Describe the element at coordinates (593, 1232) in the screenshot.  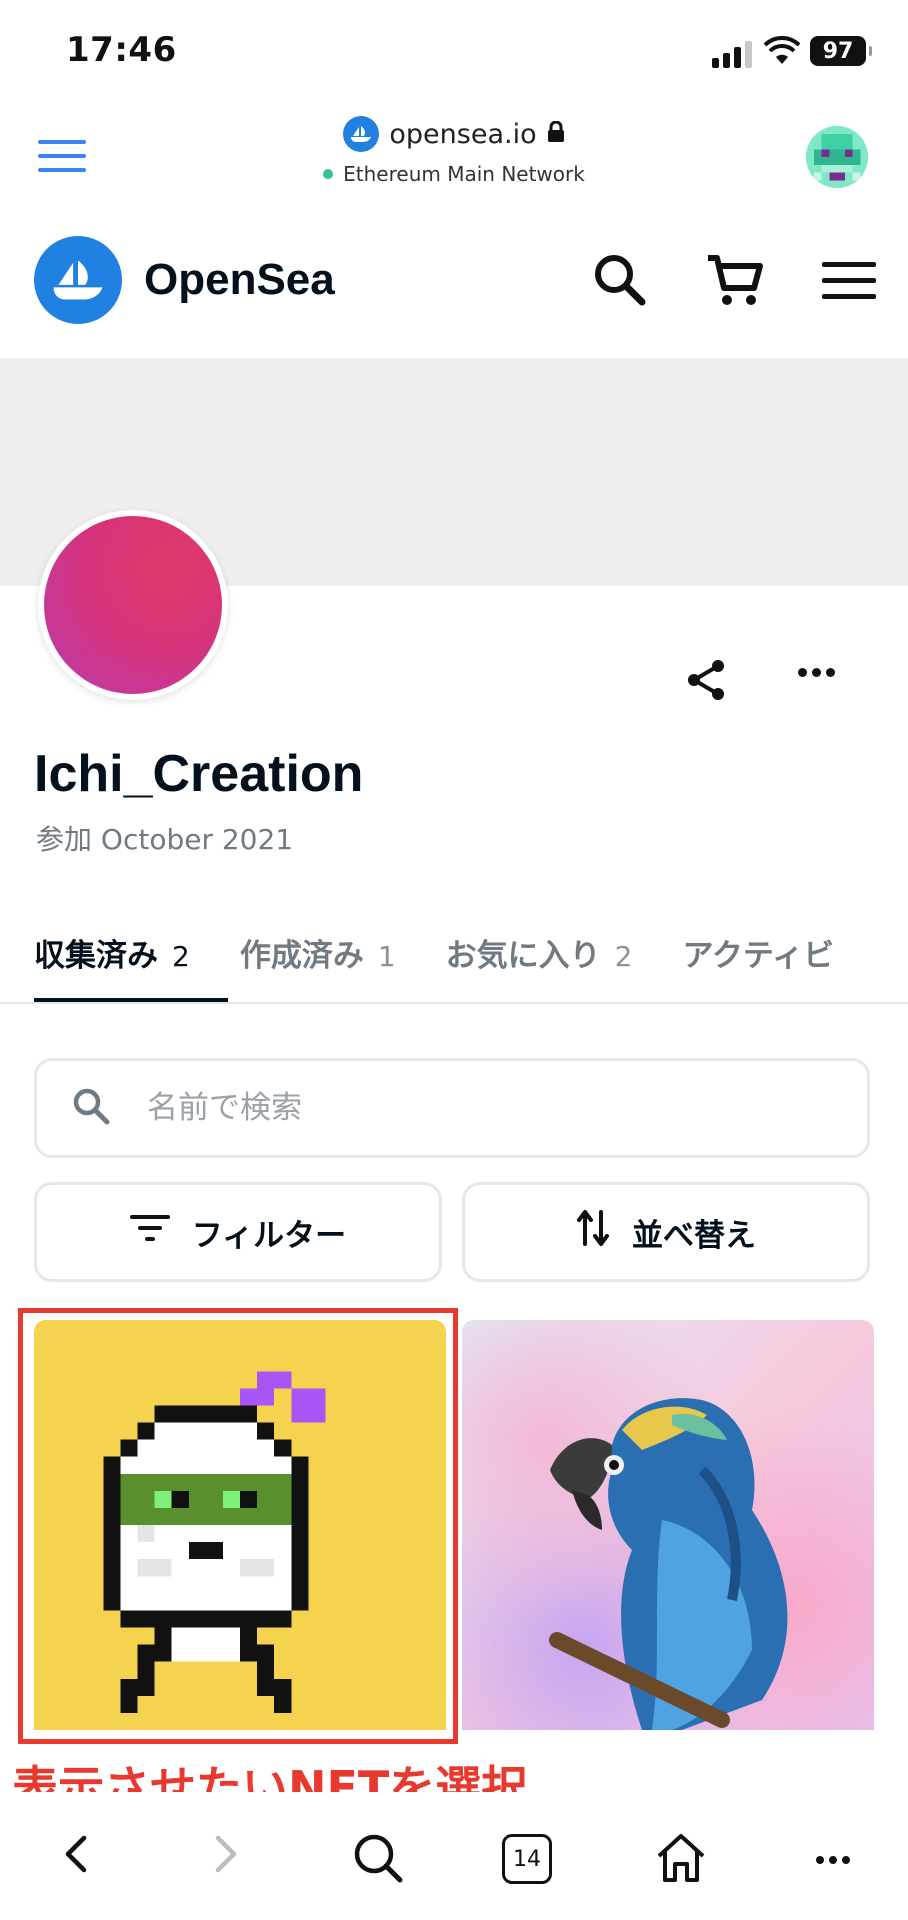
I see `sort-icon` at that location.